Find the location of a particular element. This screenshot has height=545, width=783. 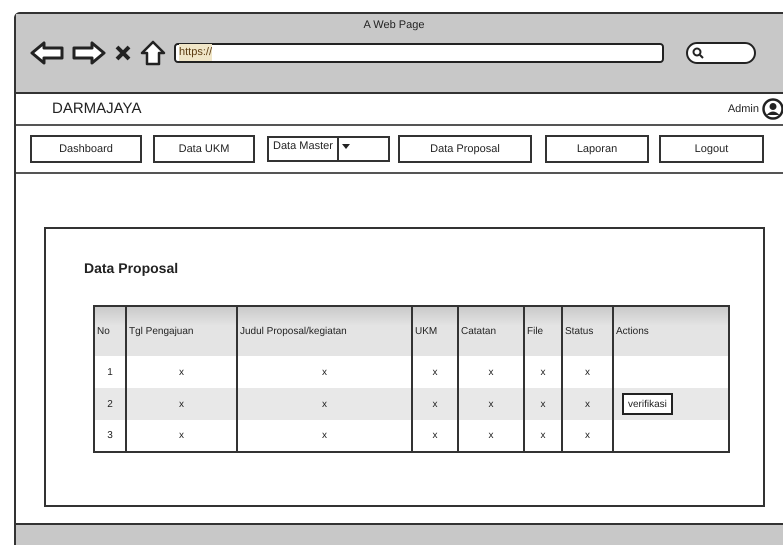

search-field is located at coordinates (721, 53).